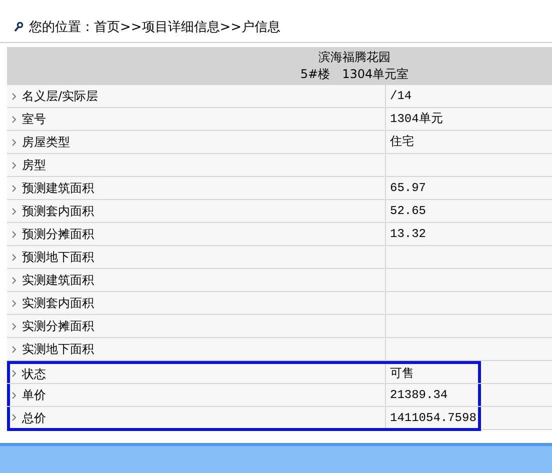 The width and height of the screenshot is (552, 473). I want to click on field-value: 21389.34, so click(419, 395).